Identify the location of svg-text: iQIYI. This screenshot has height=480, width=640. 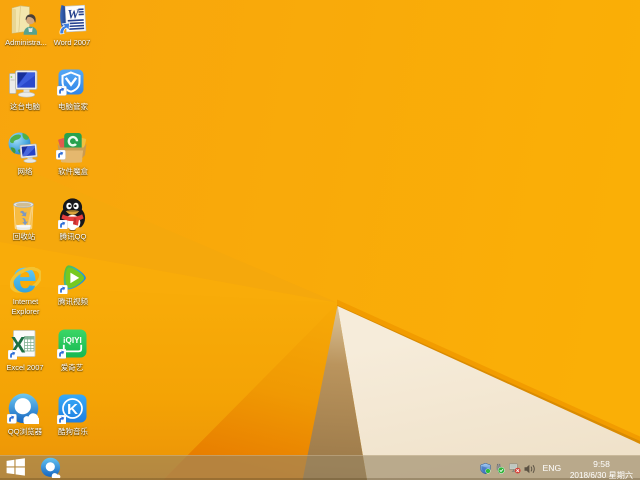
(72, 340).